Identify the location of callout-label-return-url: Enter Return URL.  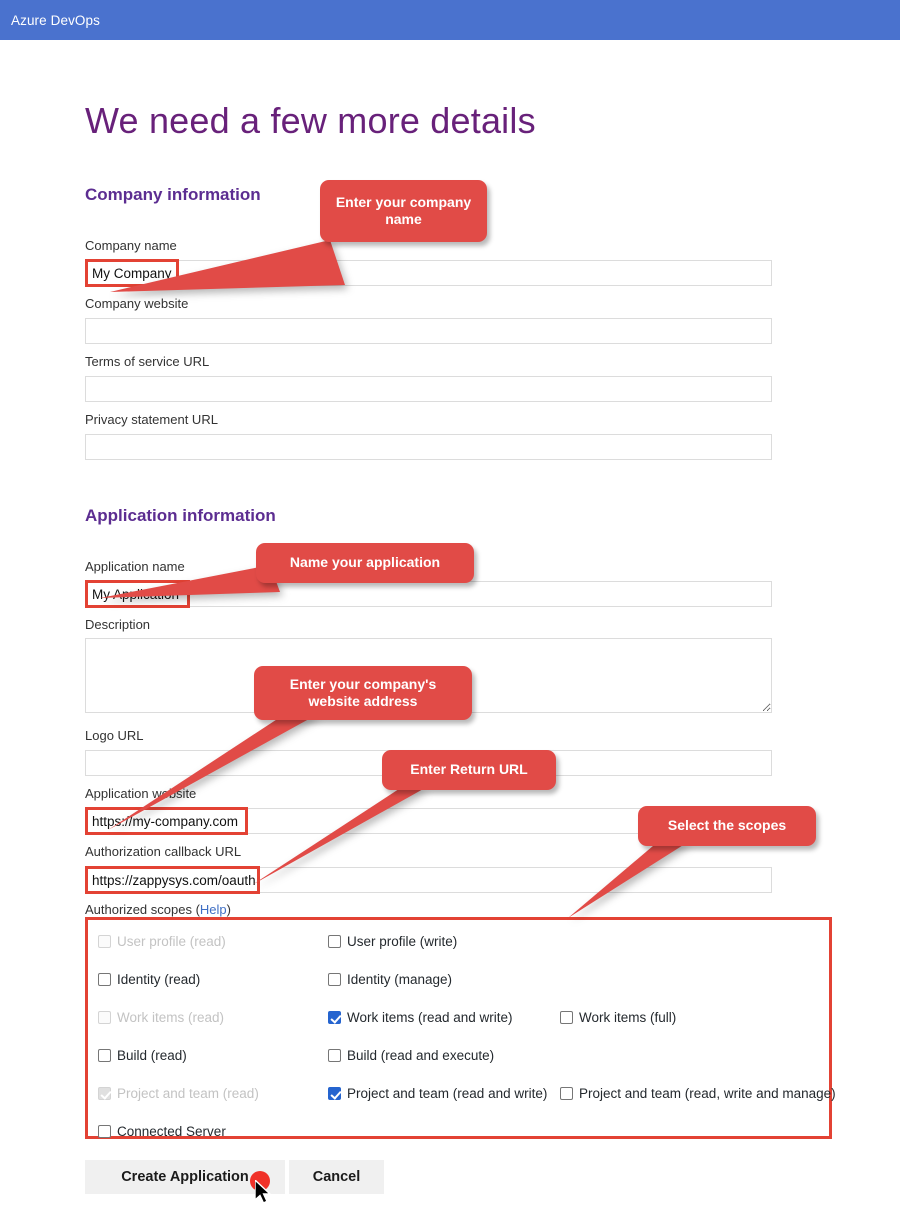
(469, 770).